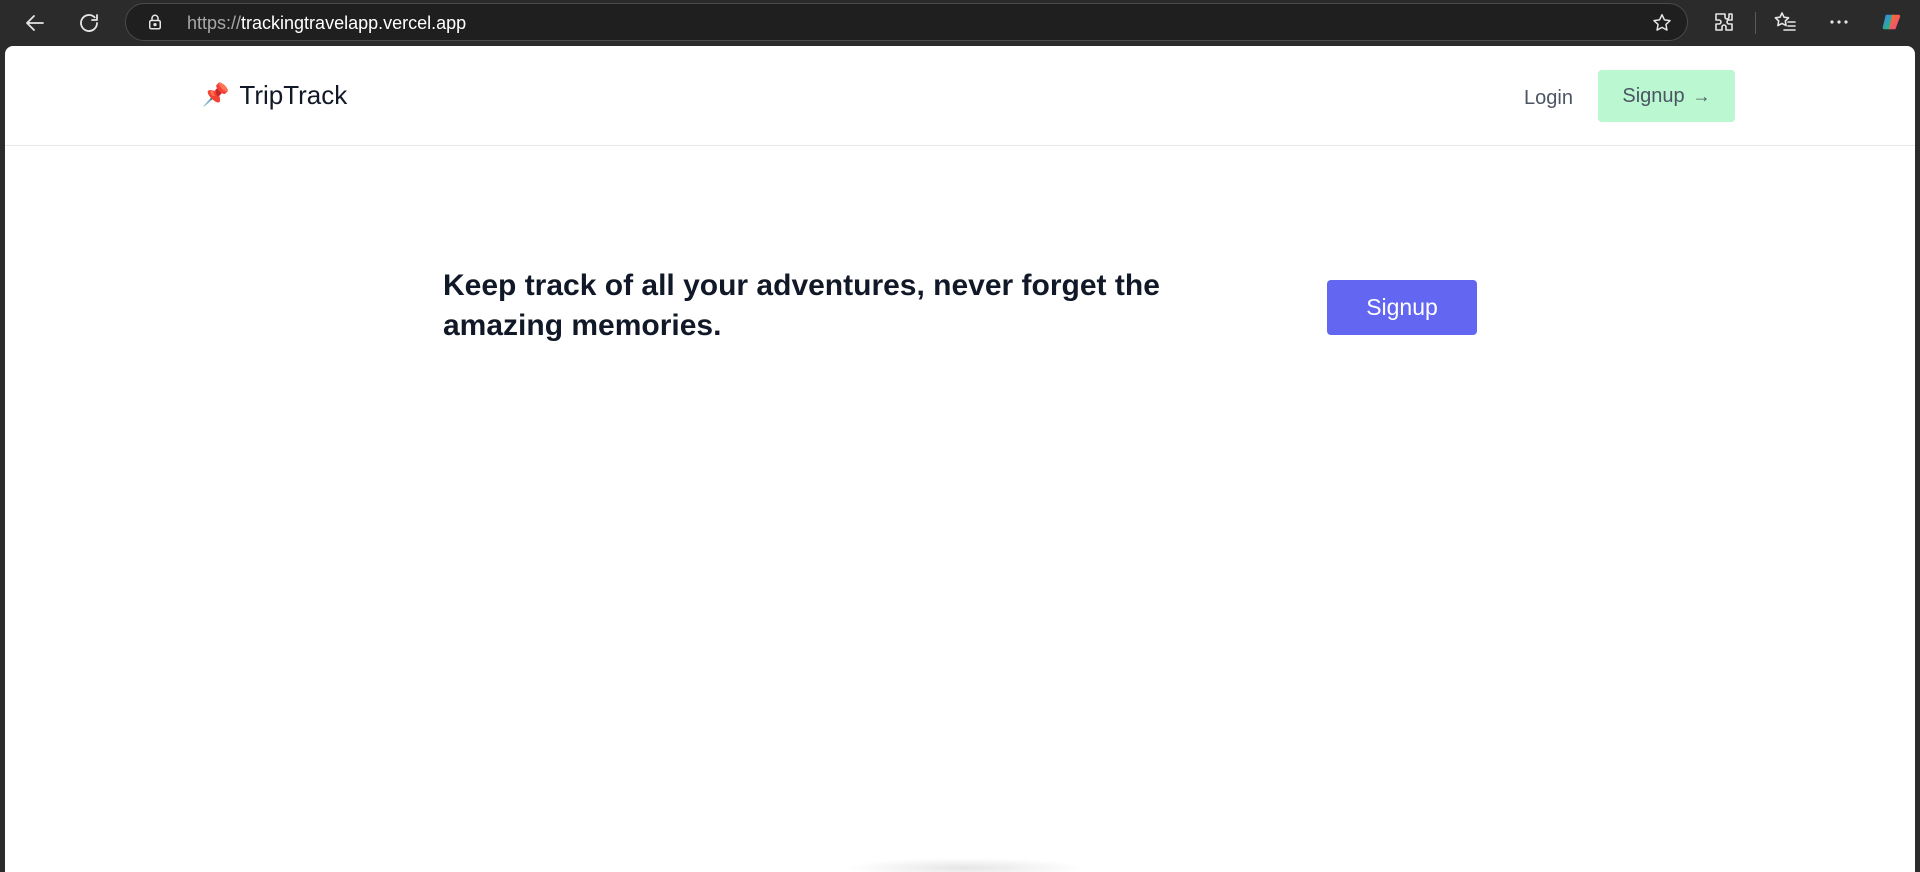 Image resolution: width=1920 pixels, height=872 pixels. Describe the element at coordinates (293, 95) in the screenshot. I see `brand-name: TripTrack` at that location.